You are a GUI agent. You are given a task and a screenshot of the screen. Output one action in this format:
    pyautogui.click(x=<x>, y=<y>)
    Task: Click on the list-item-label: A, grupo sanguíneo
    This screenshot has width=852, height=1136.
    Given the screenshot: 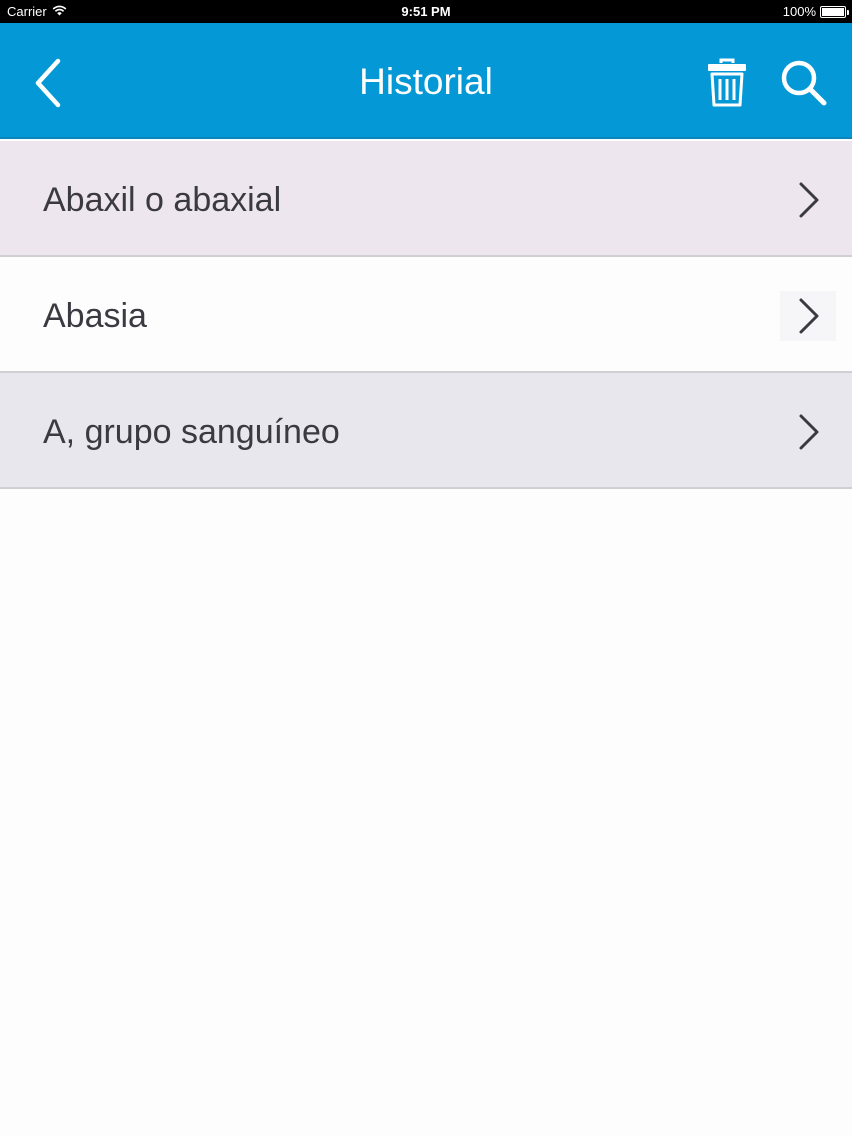 What is the action you would take?
    pyautogui.click(x=191, y=432)
    